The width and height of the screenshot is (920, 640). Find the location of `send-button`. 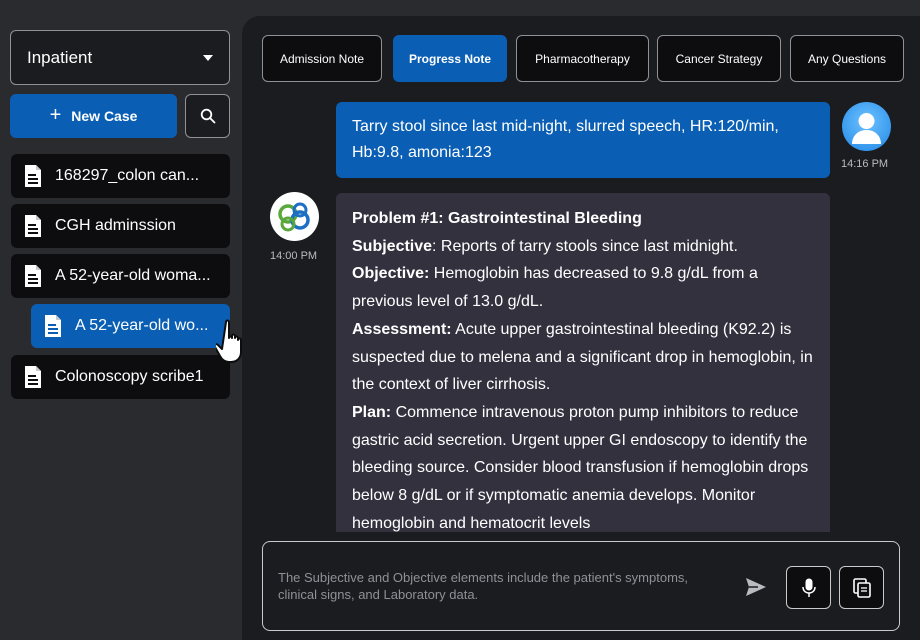

send-button is located at coordinates (756, 587).